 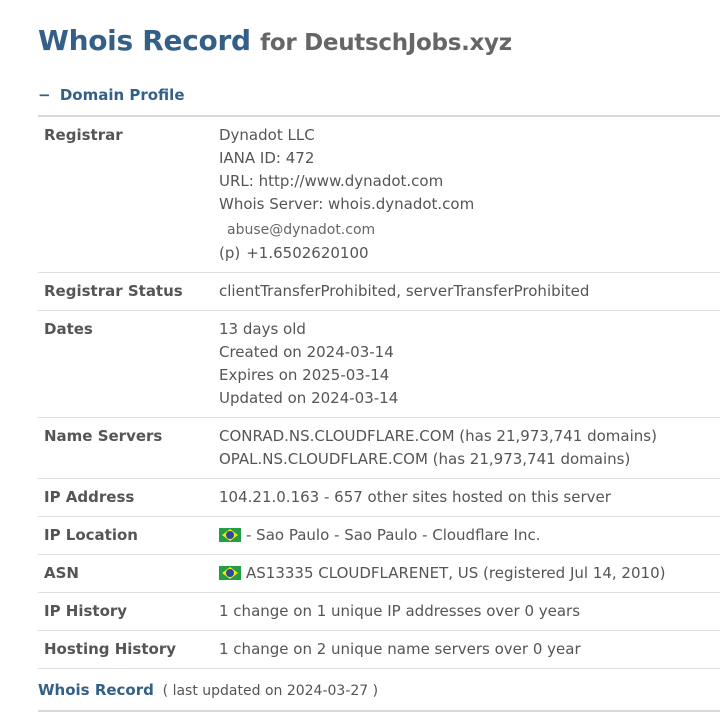 What do you see at coordinates (230, 253) in the screenshot?
I see `phone-prefix: (p)` at bounding box center [230, 253].